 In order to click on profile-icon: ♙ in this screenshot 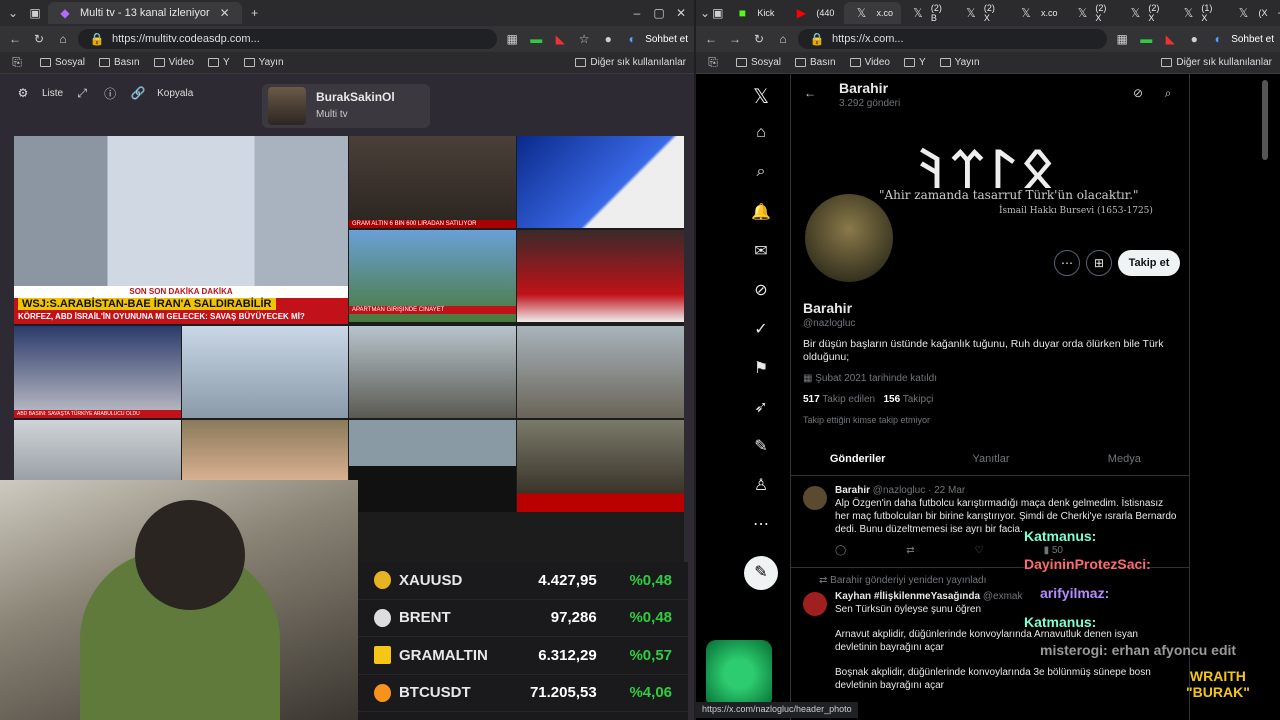, I will do `click(761, 485)`.